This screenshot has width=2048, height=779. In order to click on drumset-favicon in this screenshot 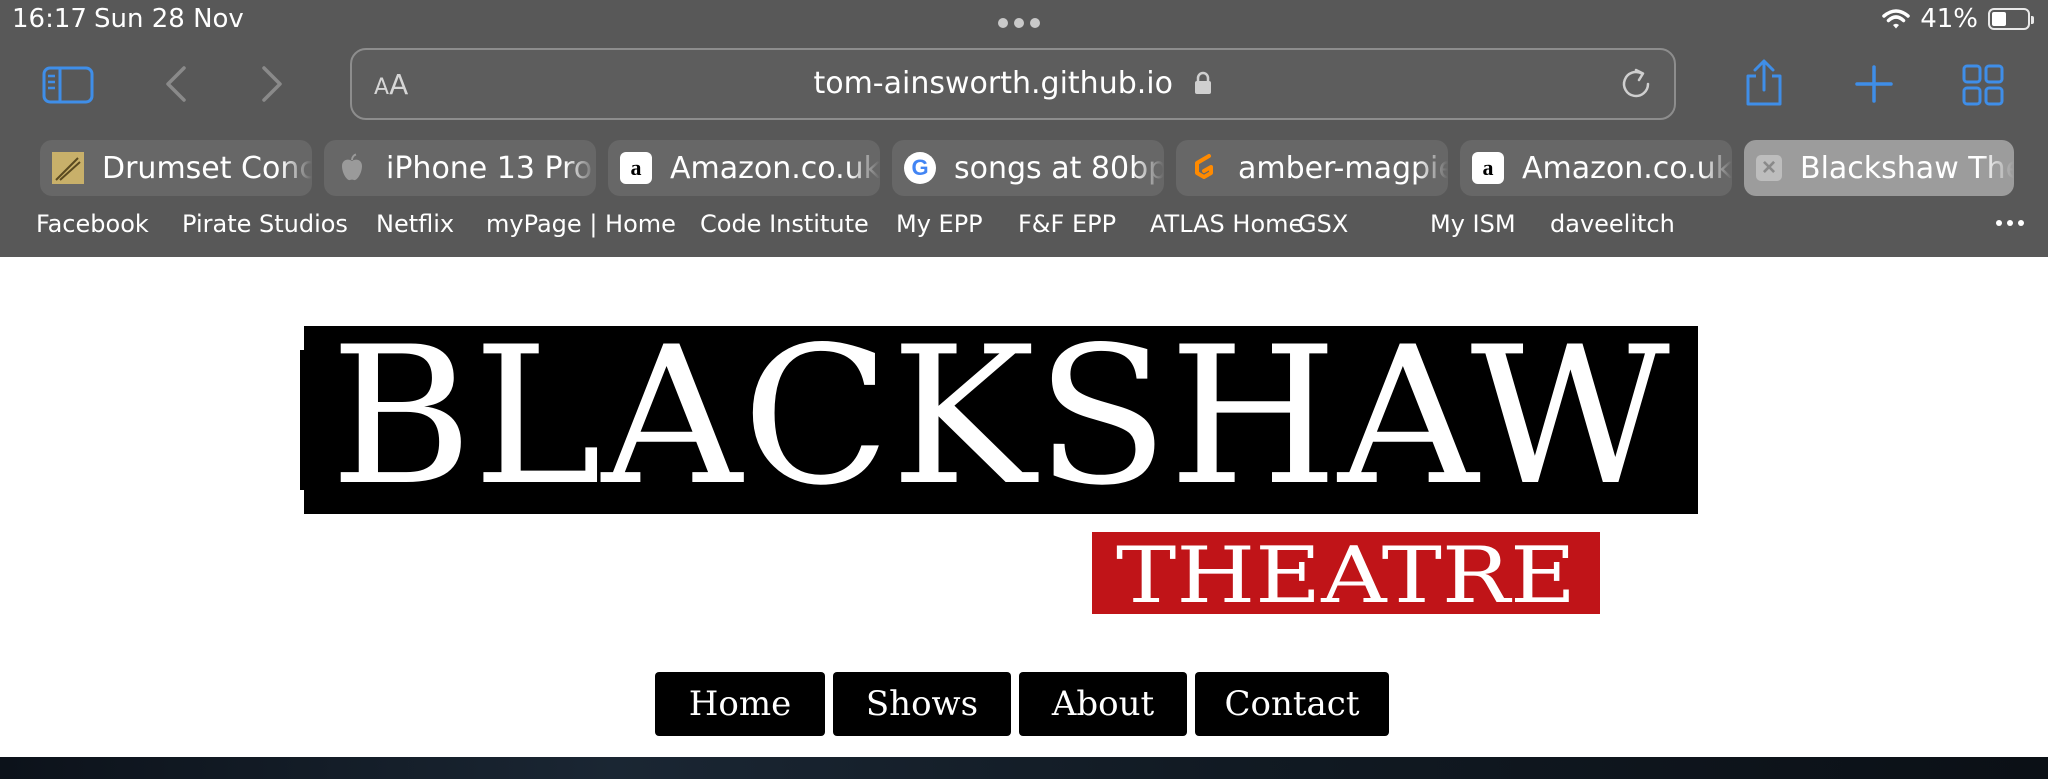, I will do `click(68, 168)`.